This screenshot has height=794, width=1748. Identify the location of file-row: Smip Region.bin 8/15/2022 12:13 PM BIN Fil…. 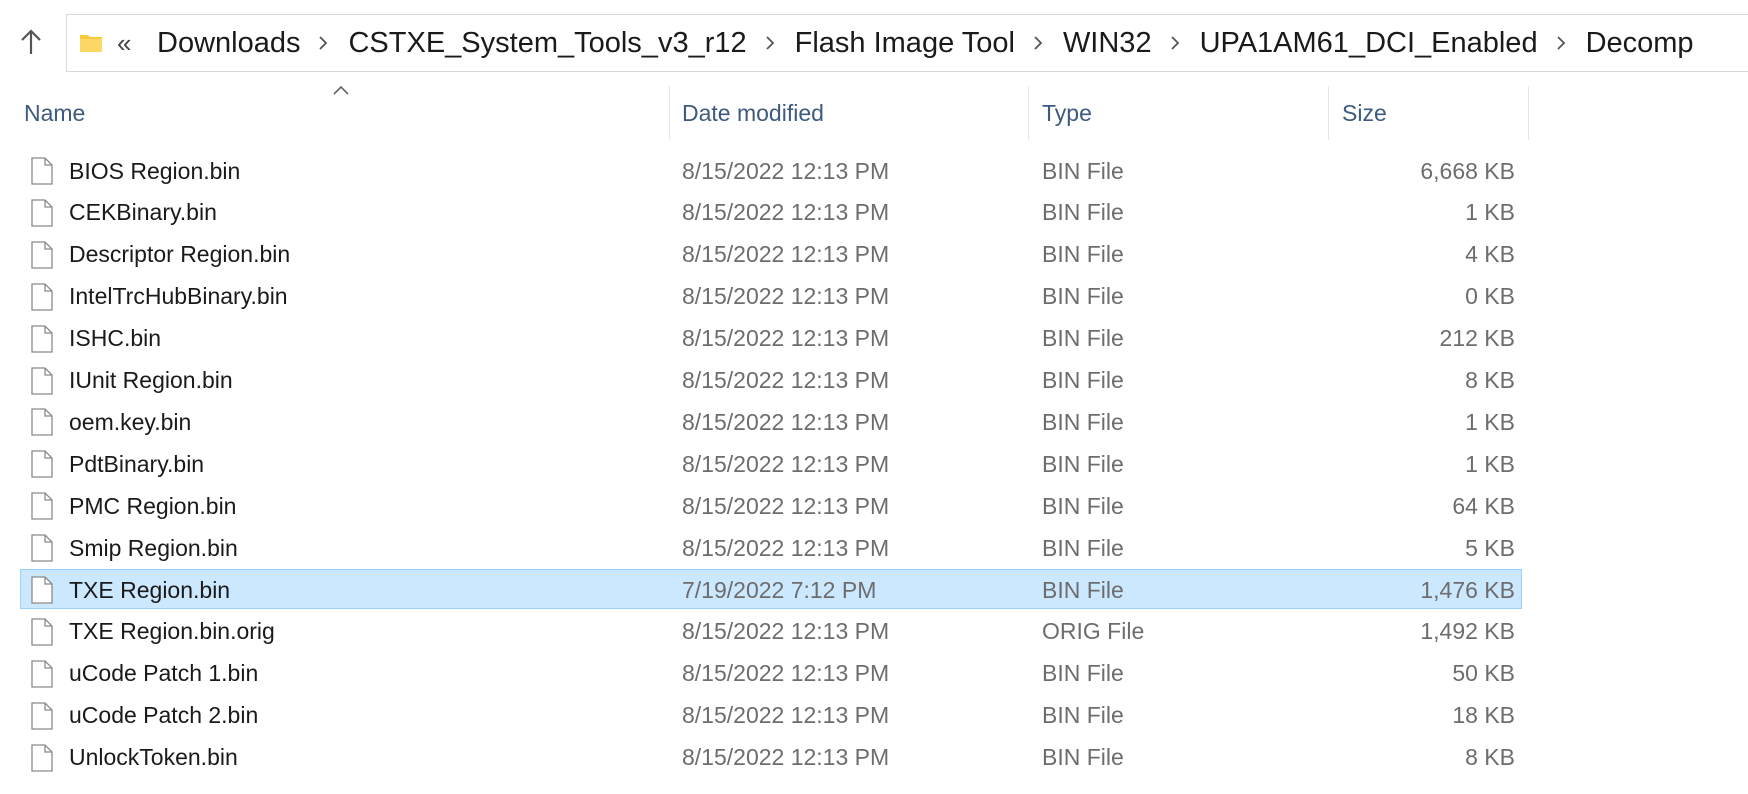
(771, 547).